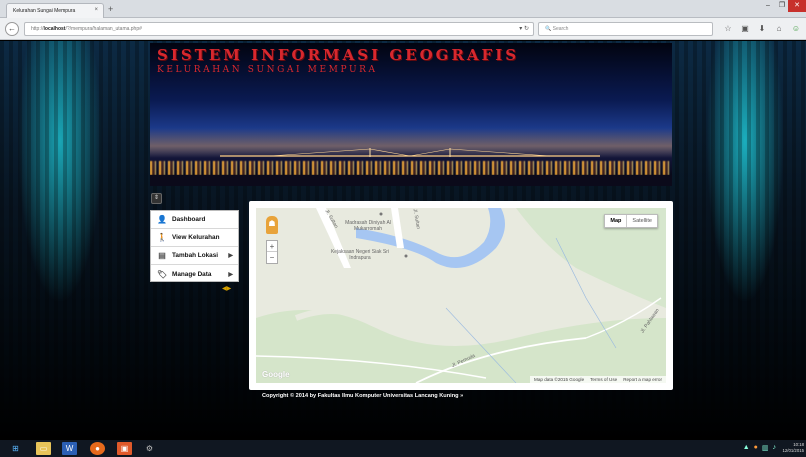 The height and width of the screenshot is (457, 806). What do you see at coordinates (267, 70) in the screenshot?
I see `banner-subtitle: KELURAHAN SUNGAI MEMPURA` at bounding box center [267, 70].